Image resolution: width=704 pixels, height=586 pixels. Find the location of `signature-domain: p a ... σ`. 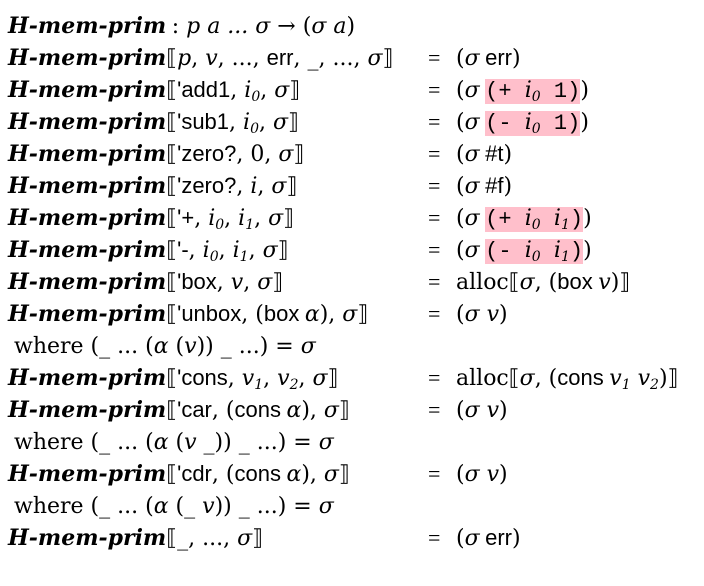

signature-domain: p a ... σ is located at coordinates (228, 26).